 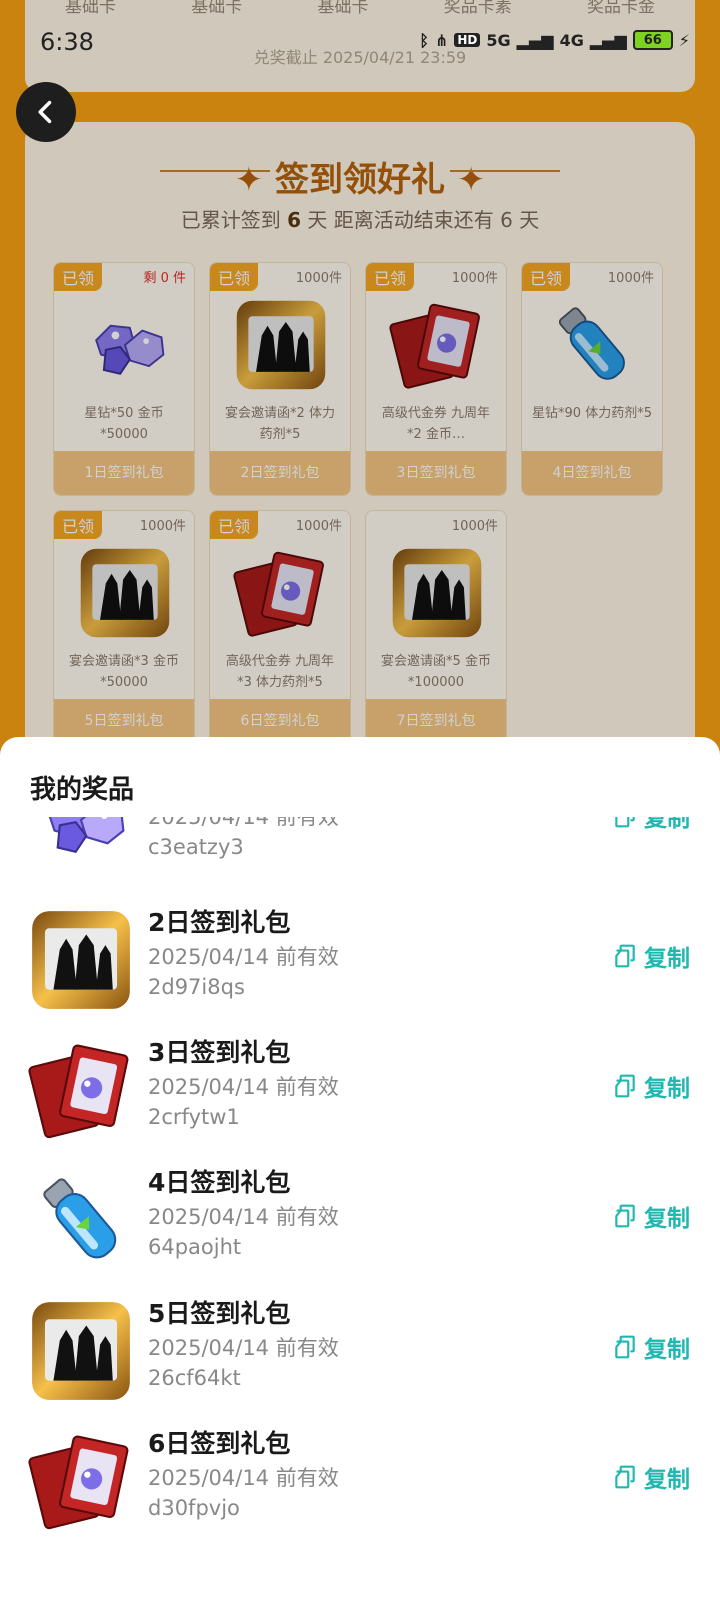 I want to click on prize-code: 2crfytw1, so click(x=194, y=1117).